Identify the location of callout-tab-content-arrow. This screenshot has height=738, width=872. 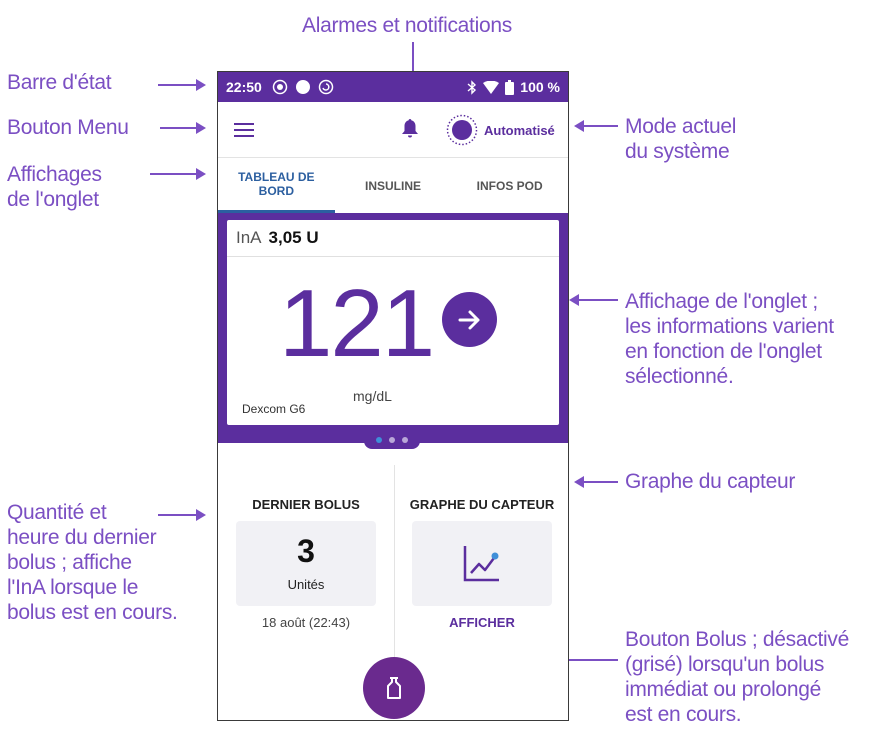
(593, 300).